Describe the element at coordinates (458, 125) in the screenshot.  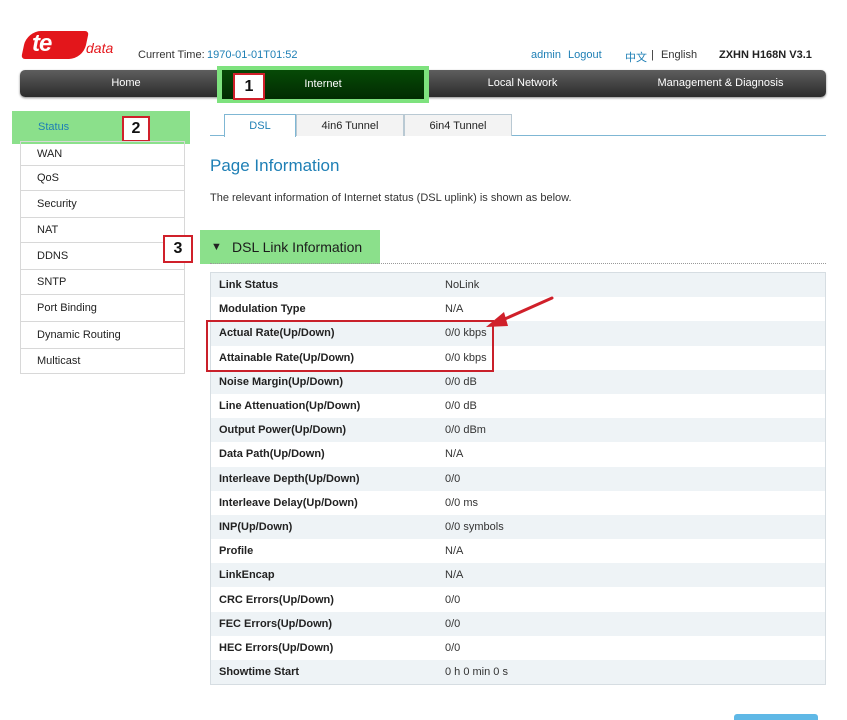
I see `tab-6in4-tunnel: 6in4 Tunnel` at that location.